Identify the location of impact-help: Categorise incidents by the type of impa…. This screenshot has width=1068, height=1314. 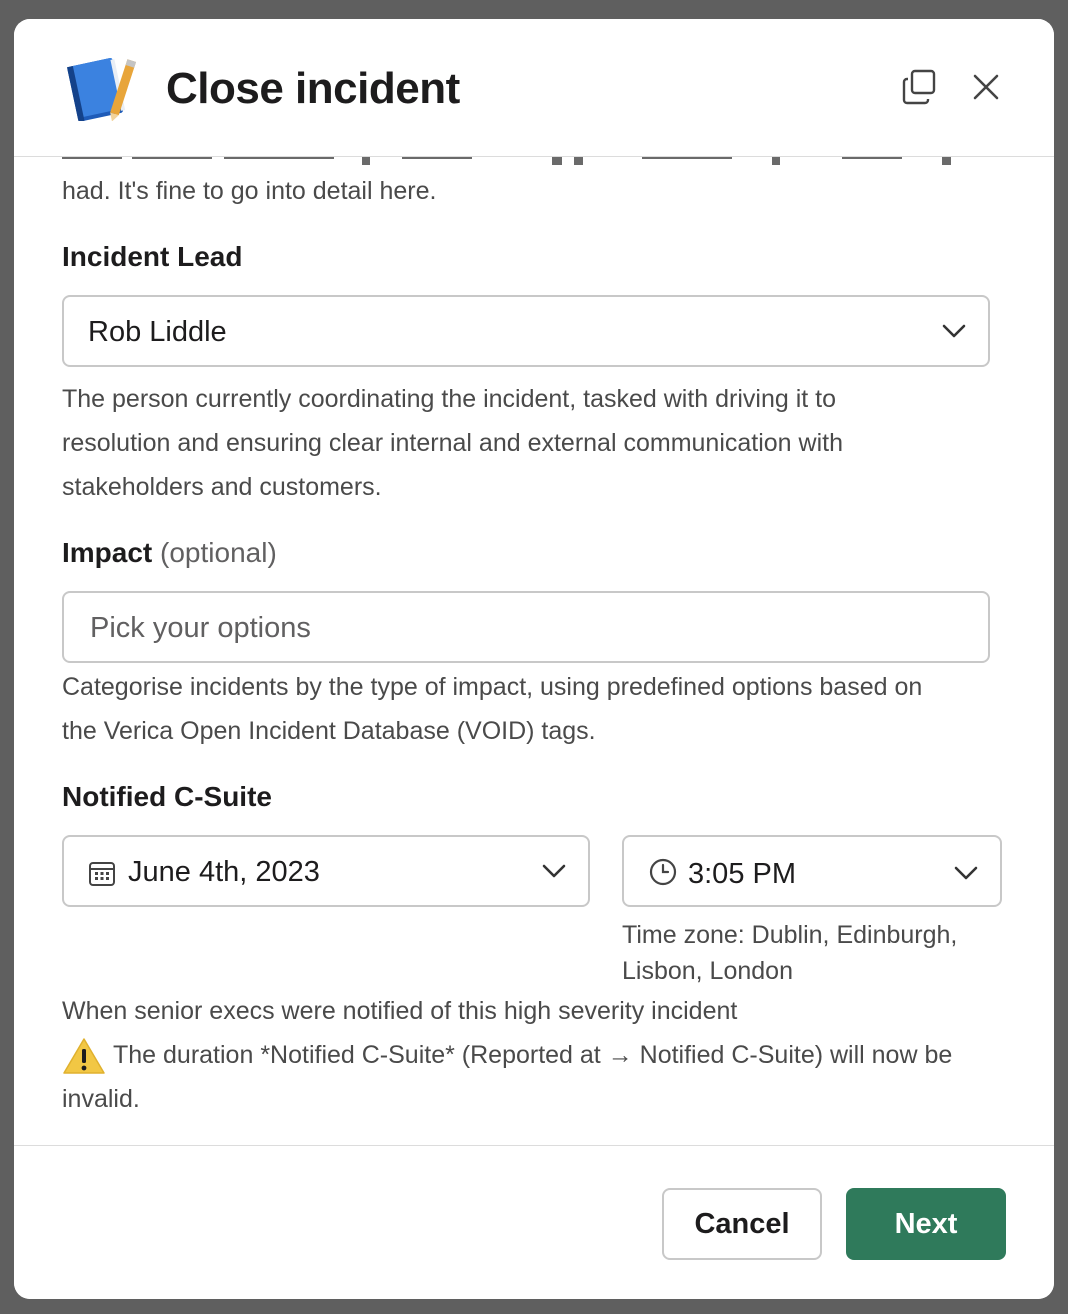
(492, 709).